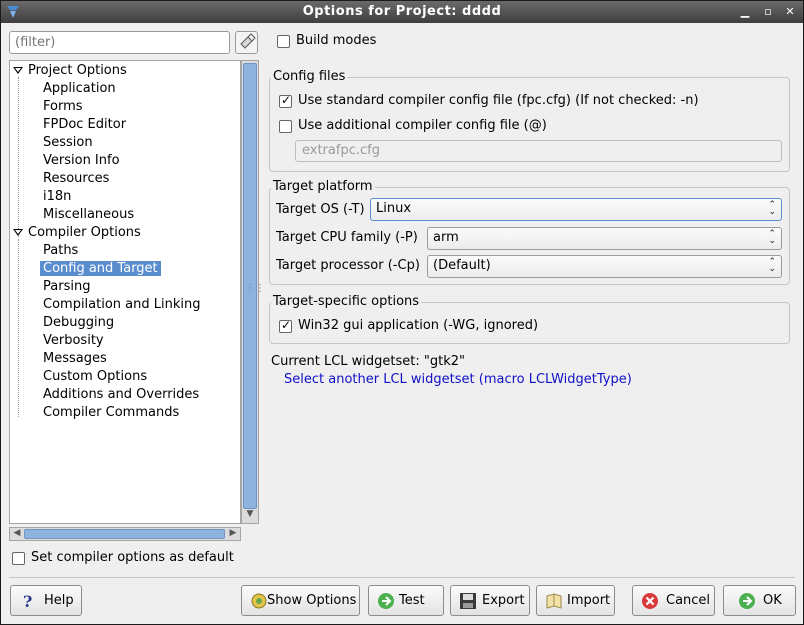 The height and width of the screenshot is (625, 804). I want to click on close-window-icon: ✕, so click(790, 12).